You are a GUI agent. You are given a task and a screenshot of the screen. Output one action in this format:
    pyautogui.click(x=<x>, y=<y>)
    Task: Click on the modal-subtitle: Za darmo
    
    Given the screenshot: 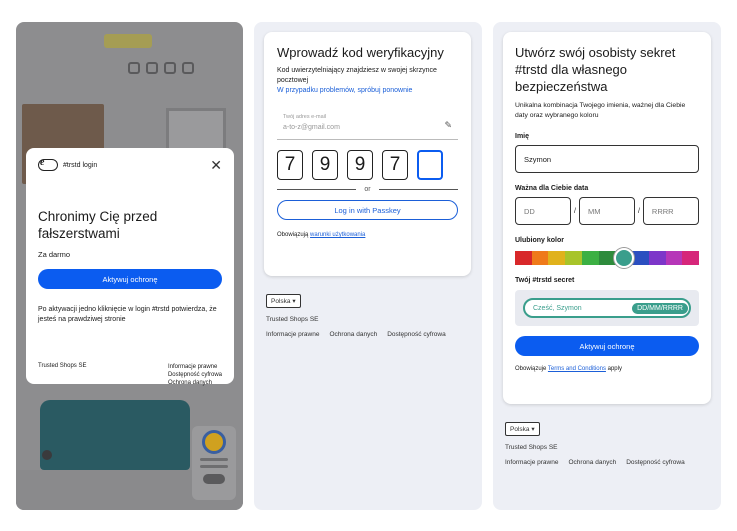 What is the action you would take?
    pyautogui.click(x=54, y=254)
    